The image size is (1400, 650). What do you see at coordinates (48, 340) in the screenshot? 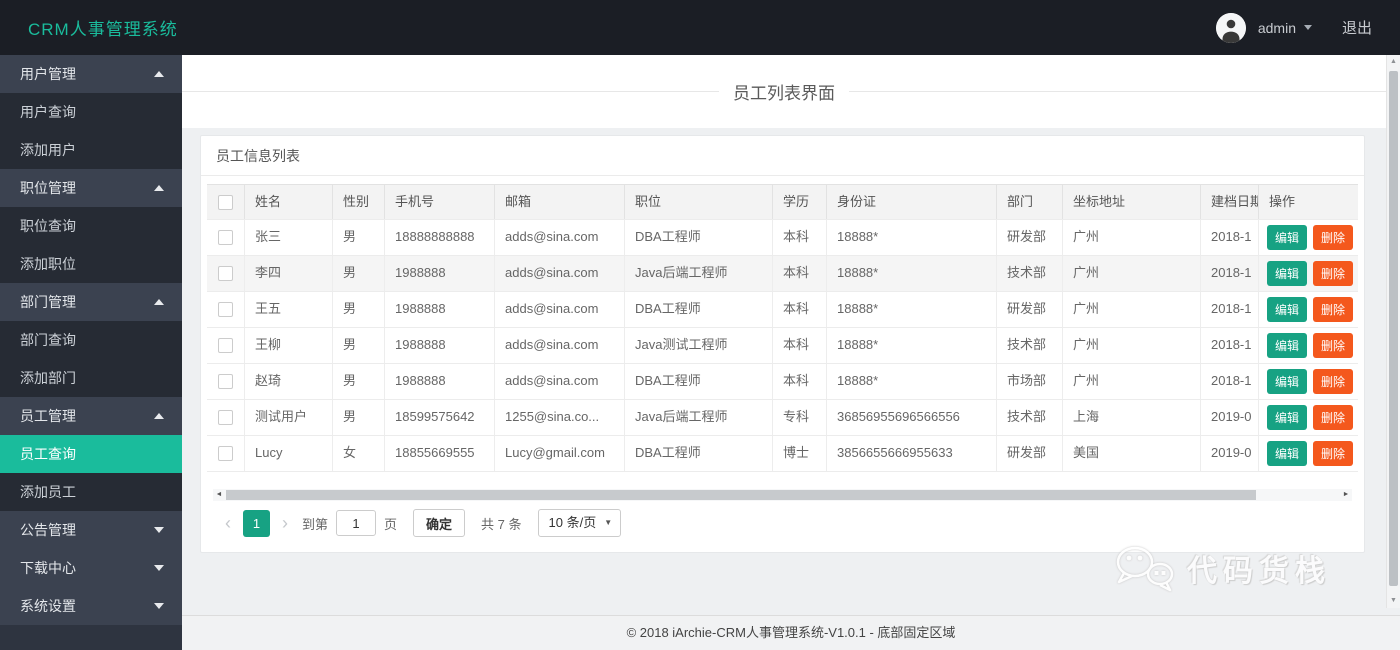
I see `sidebar-item-label: 部门查询` at bounding box center [48, 340].